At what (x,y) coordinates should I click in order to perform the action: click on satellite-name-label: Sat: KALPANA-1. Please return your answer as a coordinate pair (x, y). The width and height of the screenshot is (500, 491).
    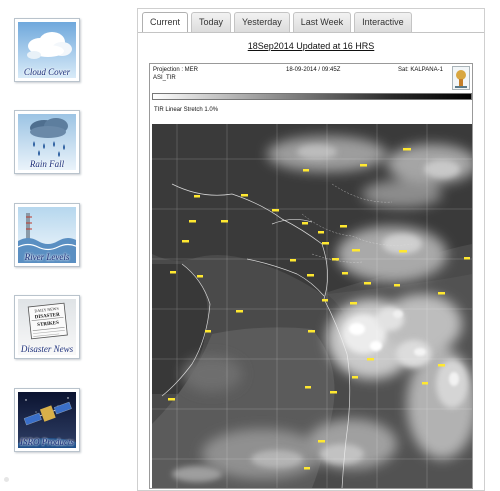
    Looking at the image, I should click on (420, 70).